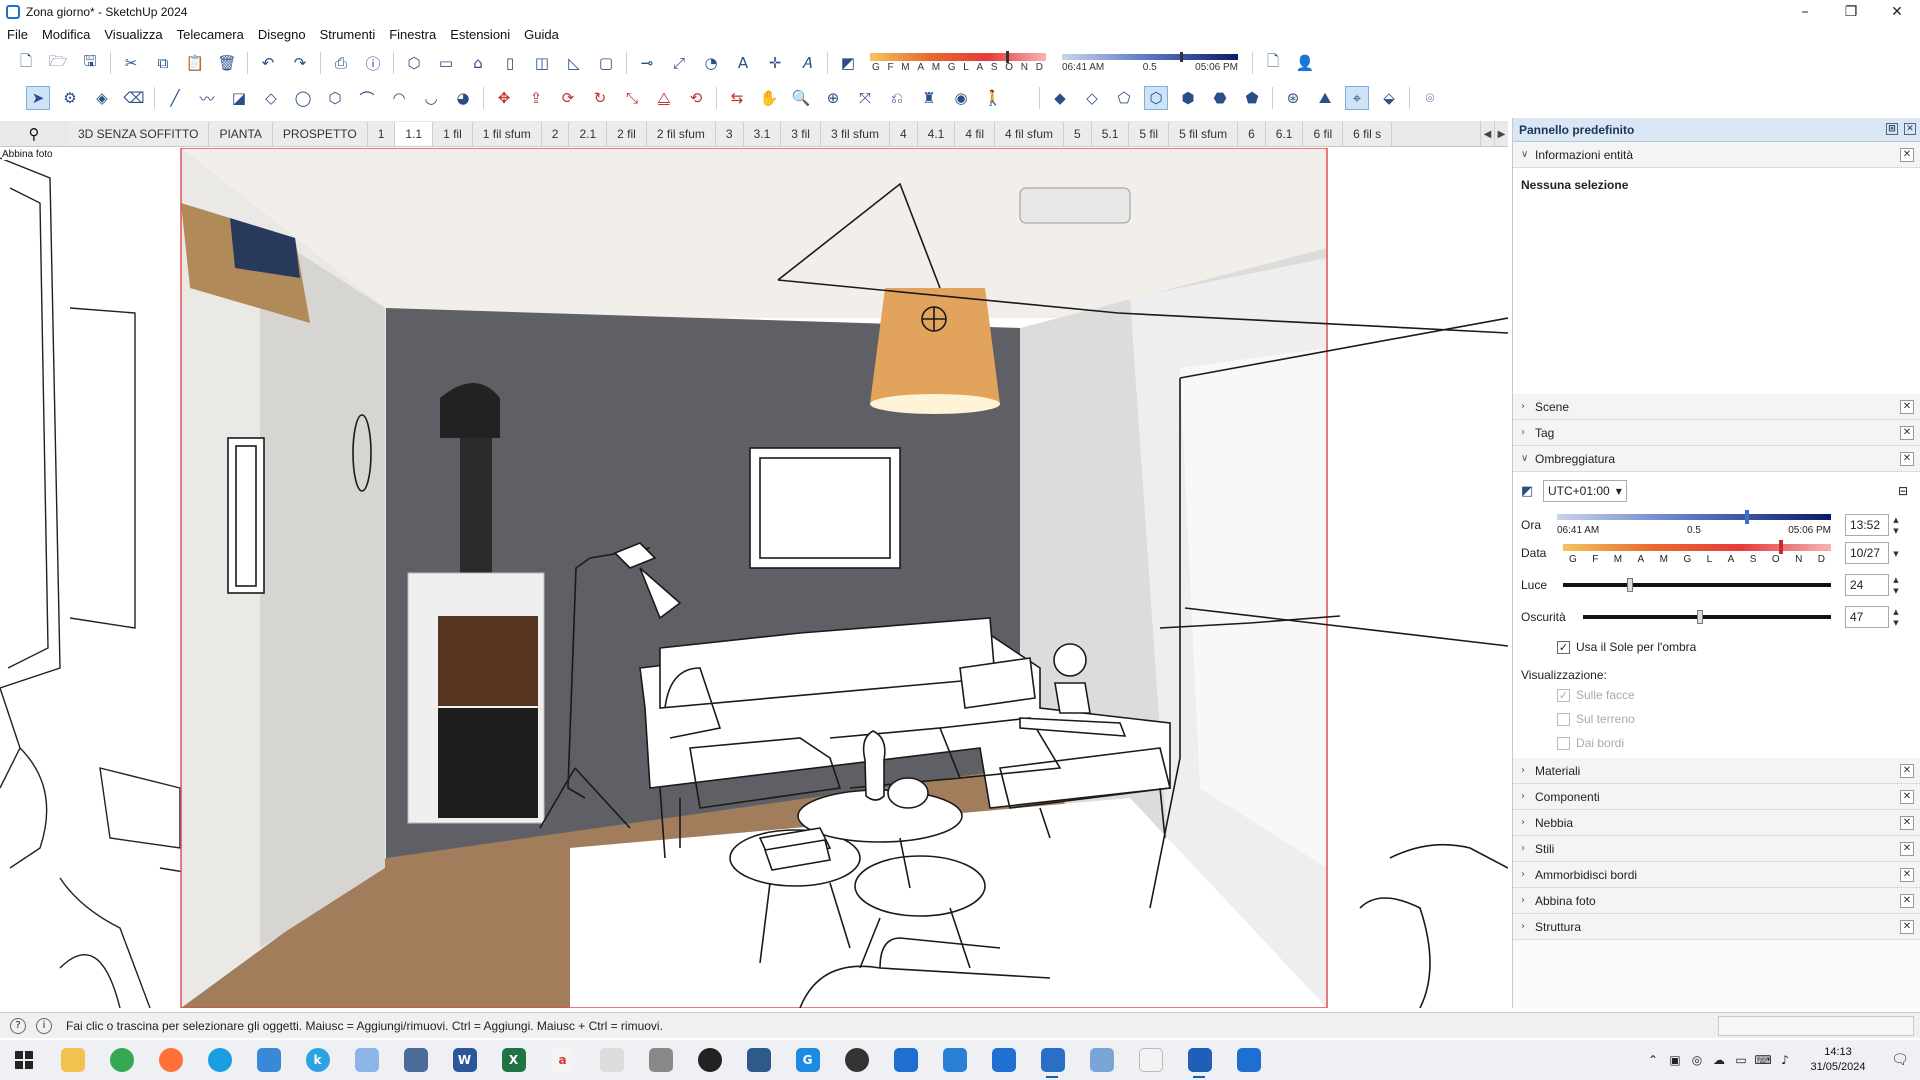 The width and height of the screenshot is (1920, 1080). I want to click on arc-2-icon: ◠, so click(399, 98).